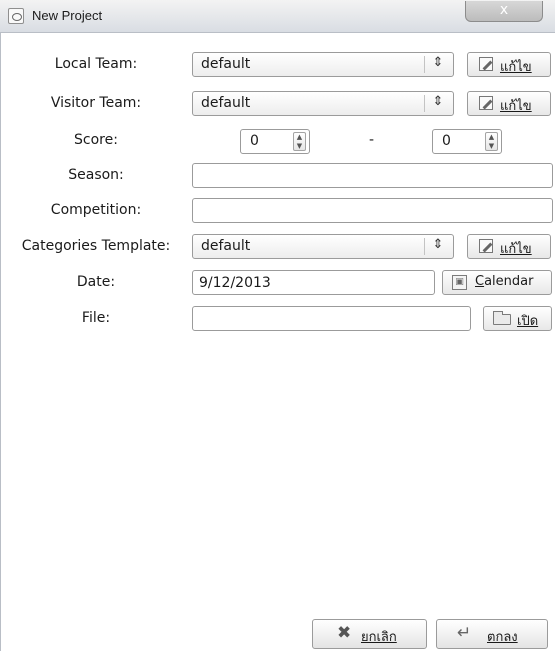  I want to click on folder-open-icon, so click(502, 318).